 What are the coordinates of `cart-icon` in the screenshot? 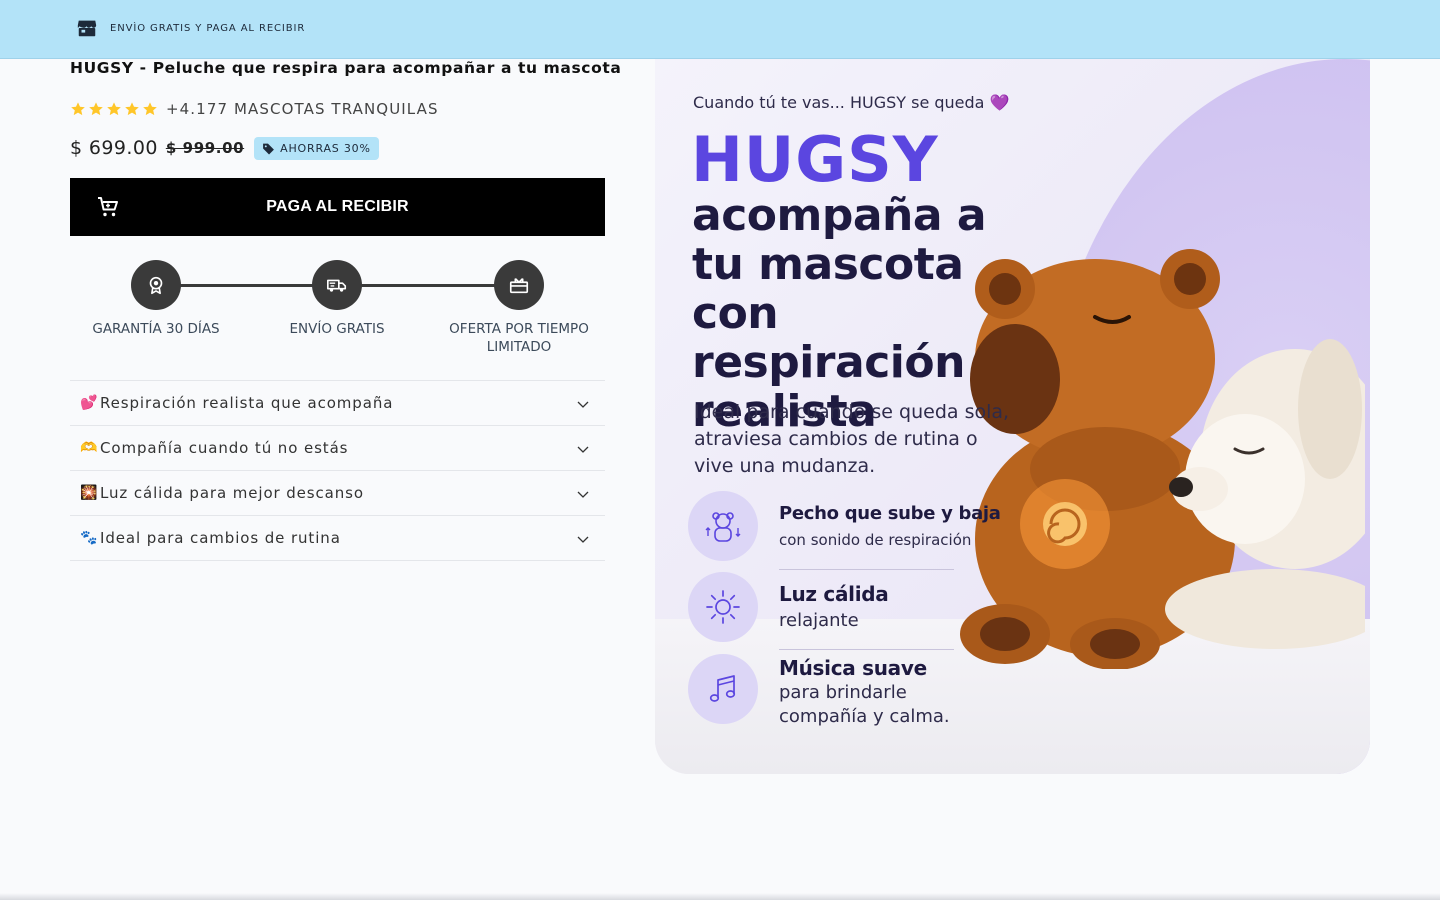 It's located at (108, 207).